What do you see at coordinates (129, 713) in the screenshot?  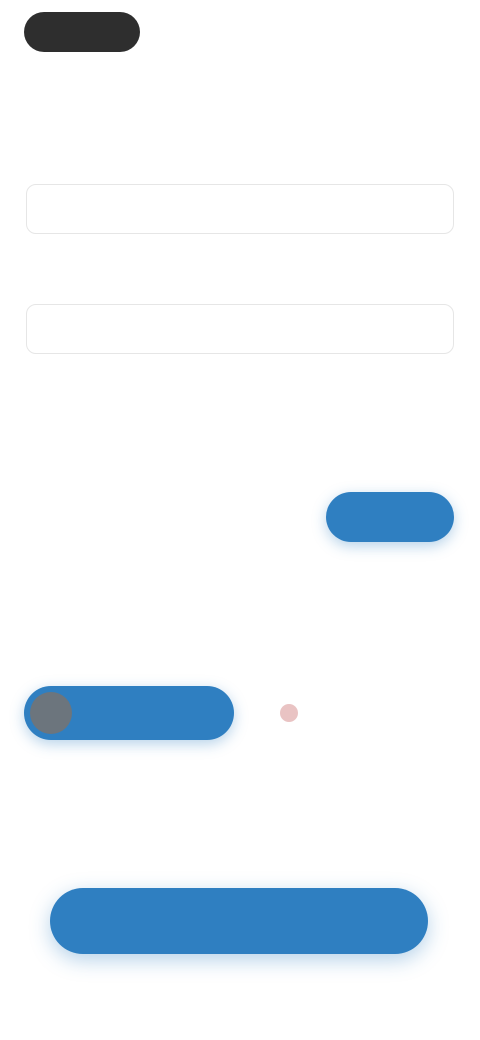 I see `toggle-switch` at bounding box center [129, 713].